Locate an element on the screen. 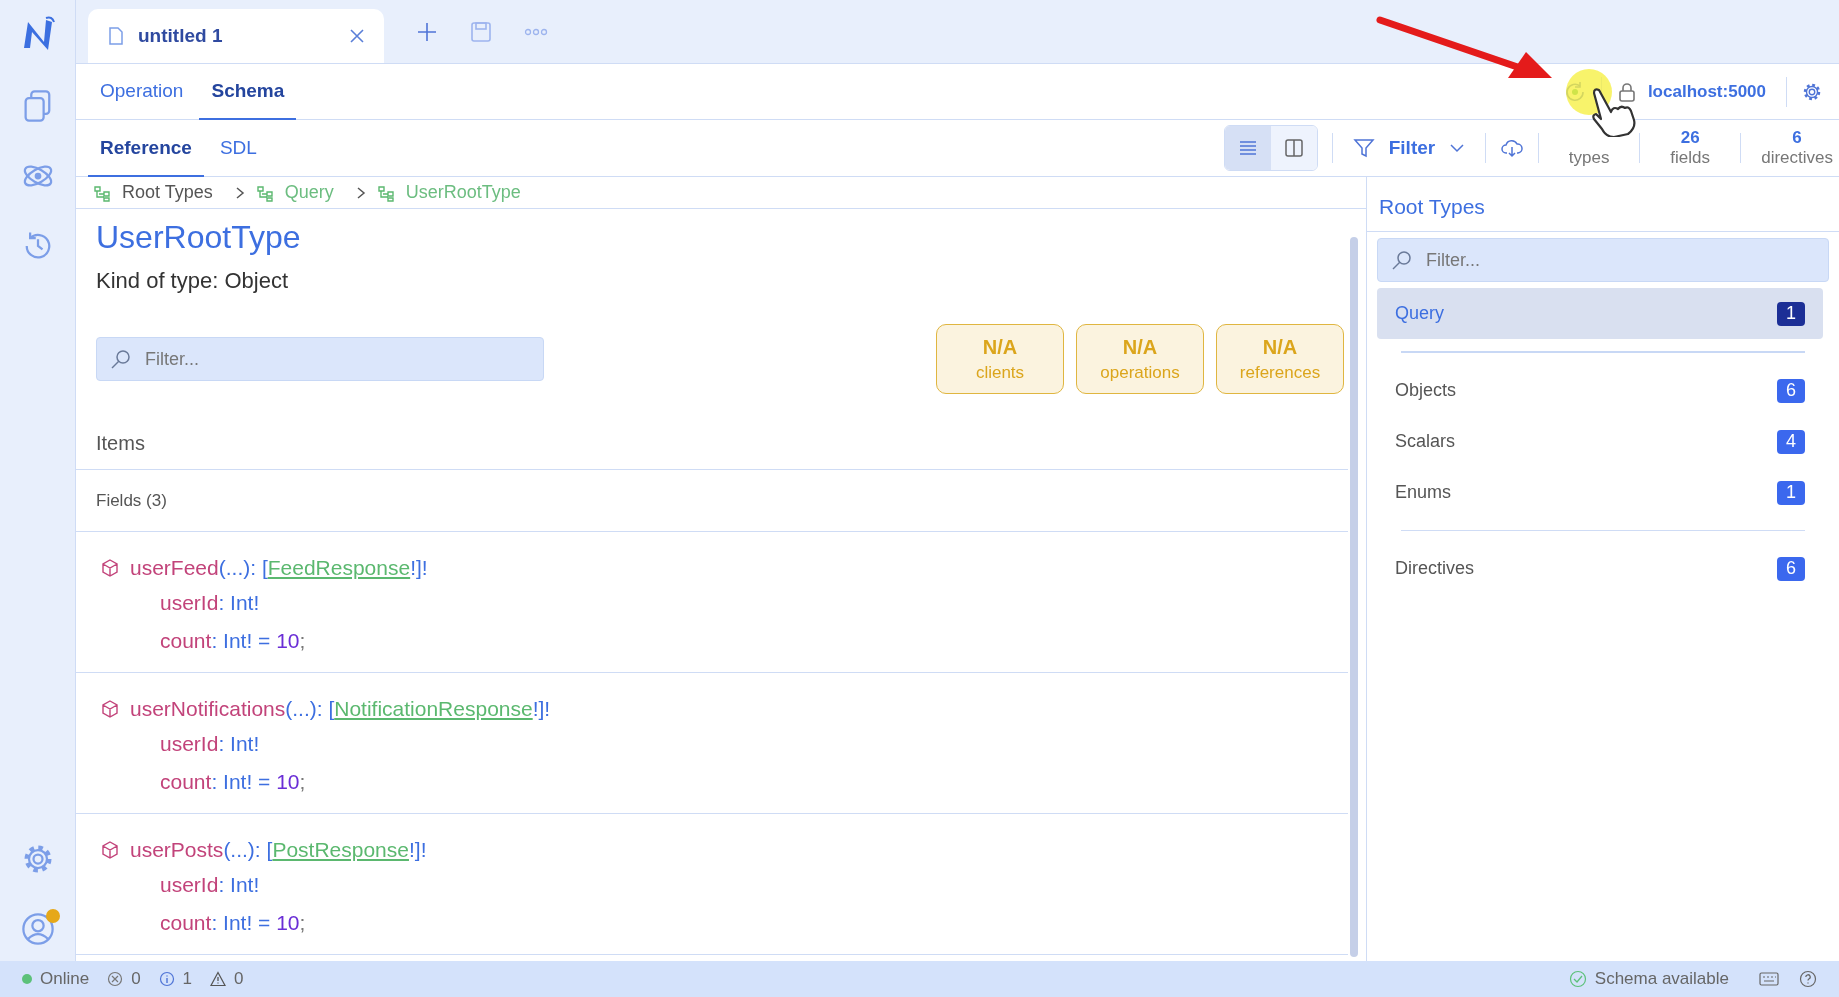 The height and width of the screenshot is (997, 1839). columns-icon is located at coordinates (1293, 148).